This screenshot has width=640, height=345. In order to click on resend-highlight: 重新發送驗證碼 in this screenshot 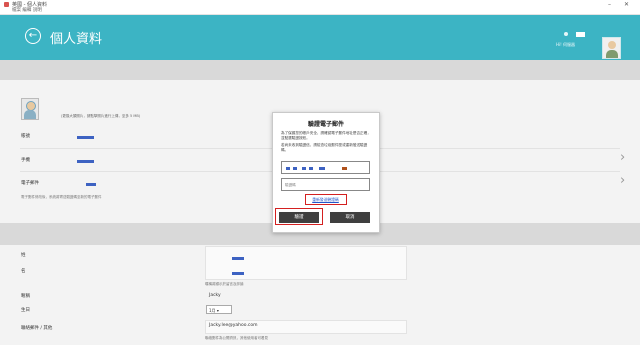, I will do `click(326, 199)`.